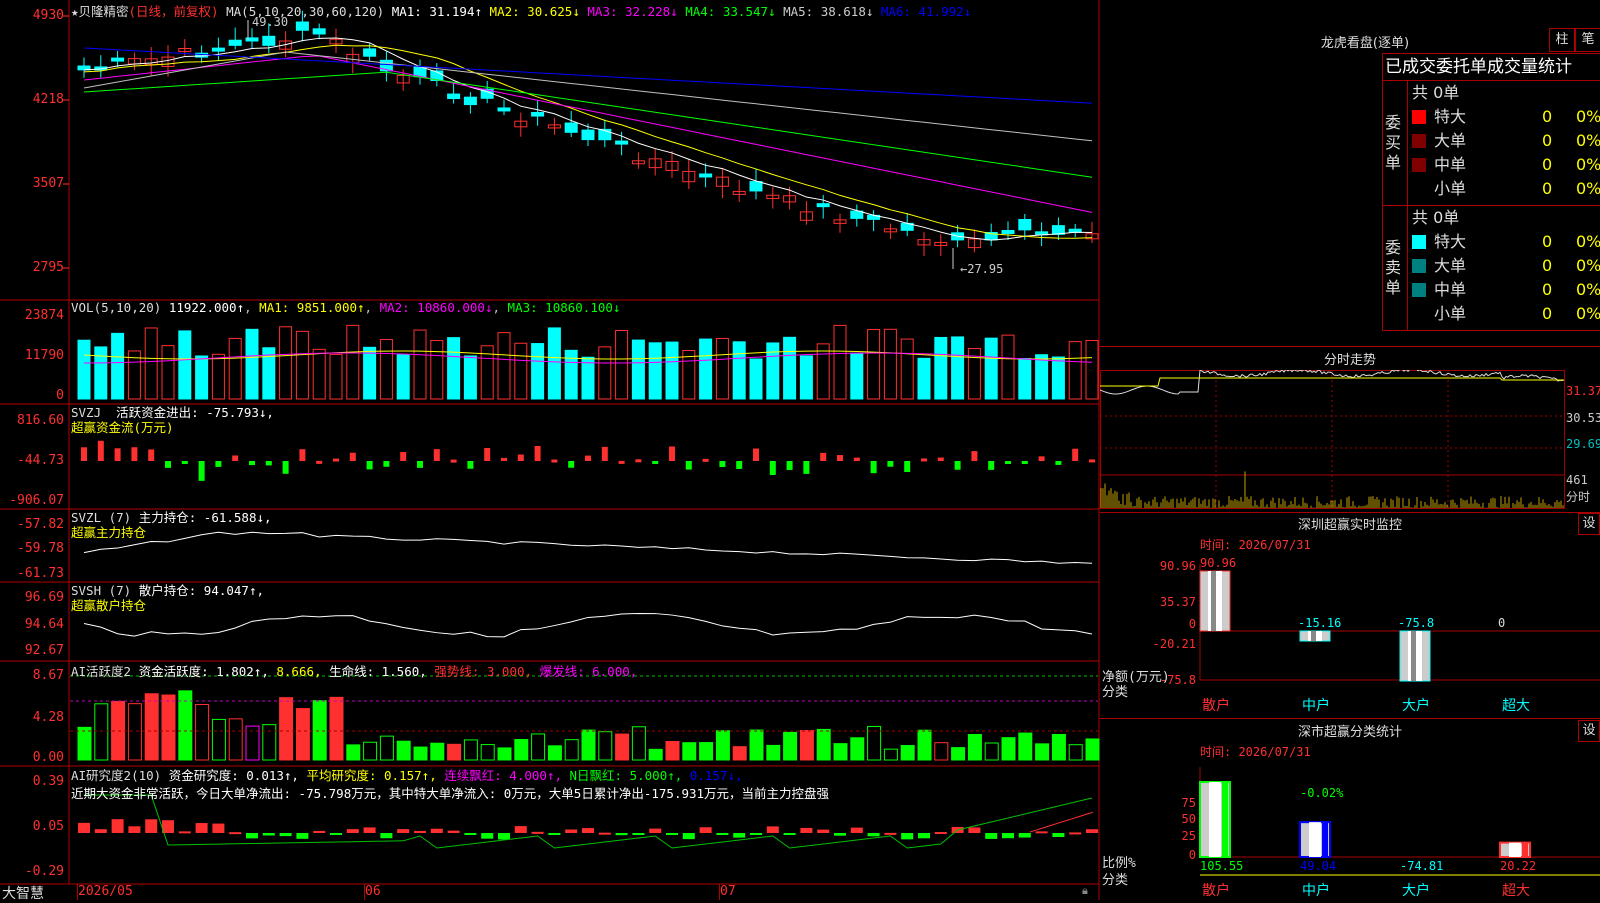 This screenshot has width=1600, height=903. I want to click on stats-y-label: 25, so click(1189, 836).